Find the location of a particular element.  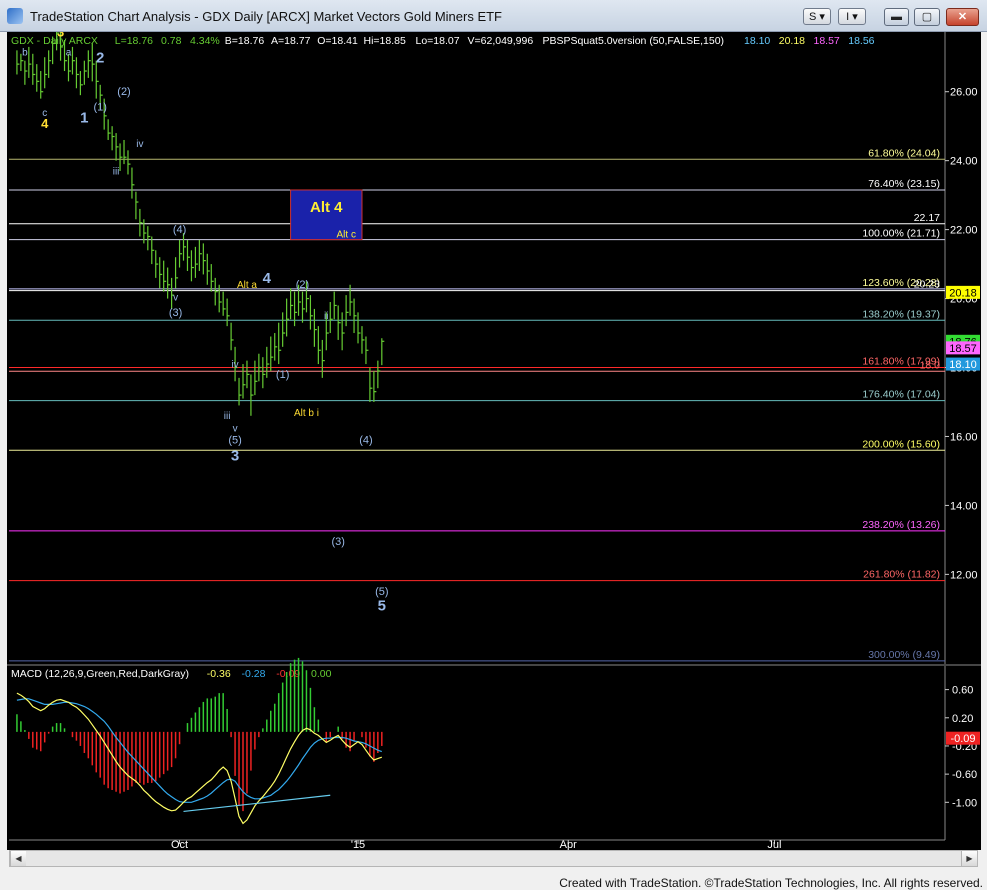

wave-label-11: (4) is located at coordinates (179, 230).